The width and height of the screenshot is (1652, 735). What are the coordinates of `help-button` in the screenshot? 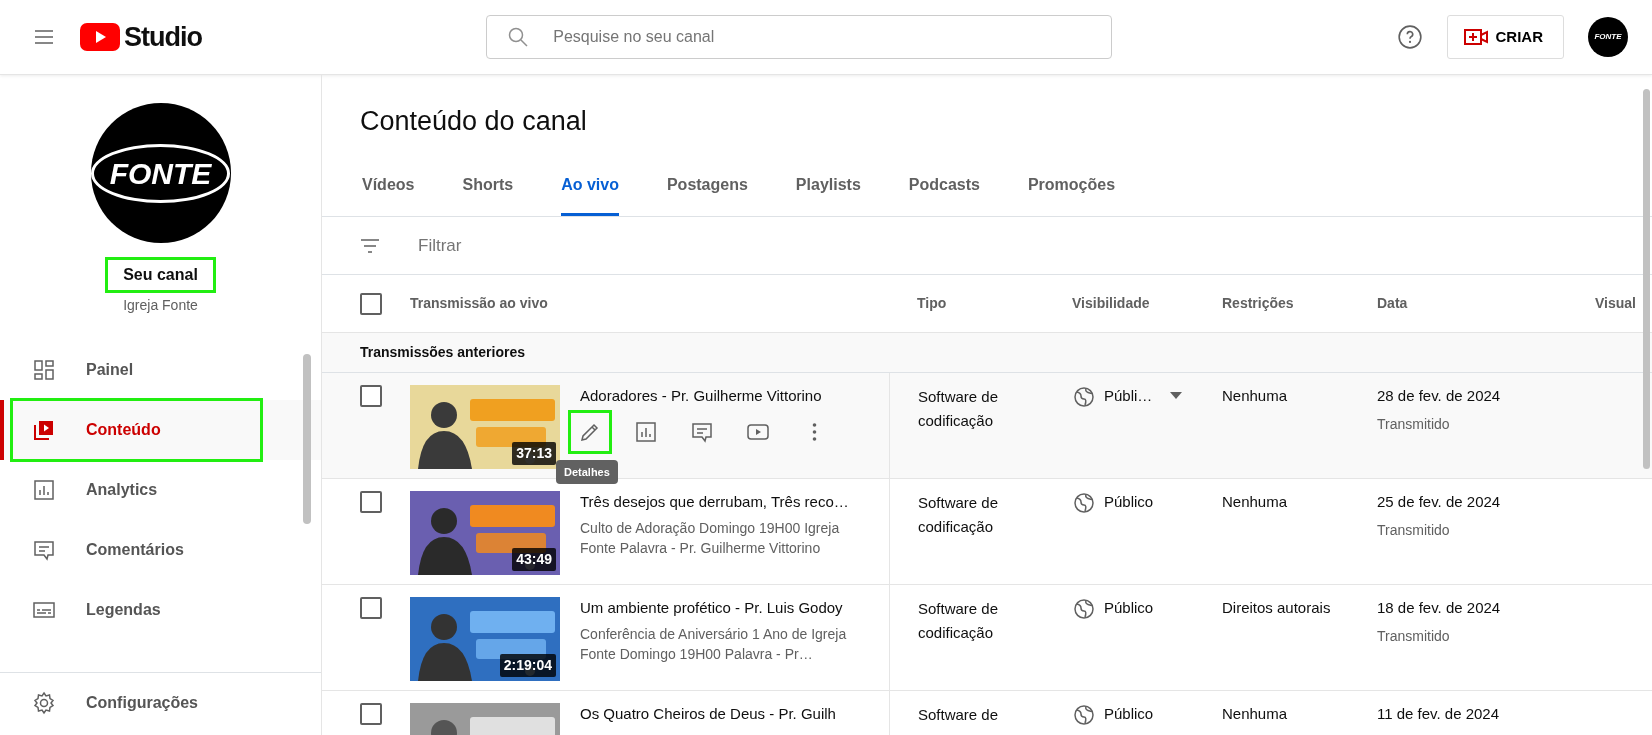 It's located at (1409, 37).